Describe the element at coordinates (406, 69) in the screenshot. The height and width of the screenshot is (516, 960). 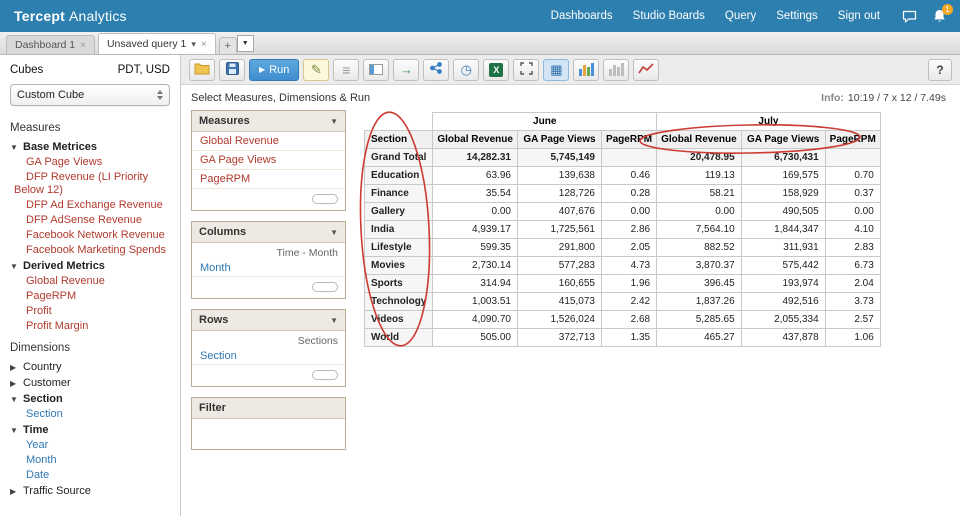
I see `export-button: →` at that location.